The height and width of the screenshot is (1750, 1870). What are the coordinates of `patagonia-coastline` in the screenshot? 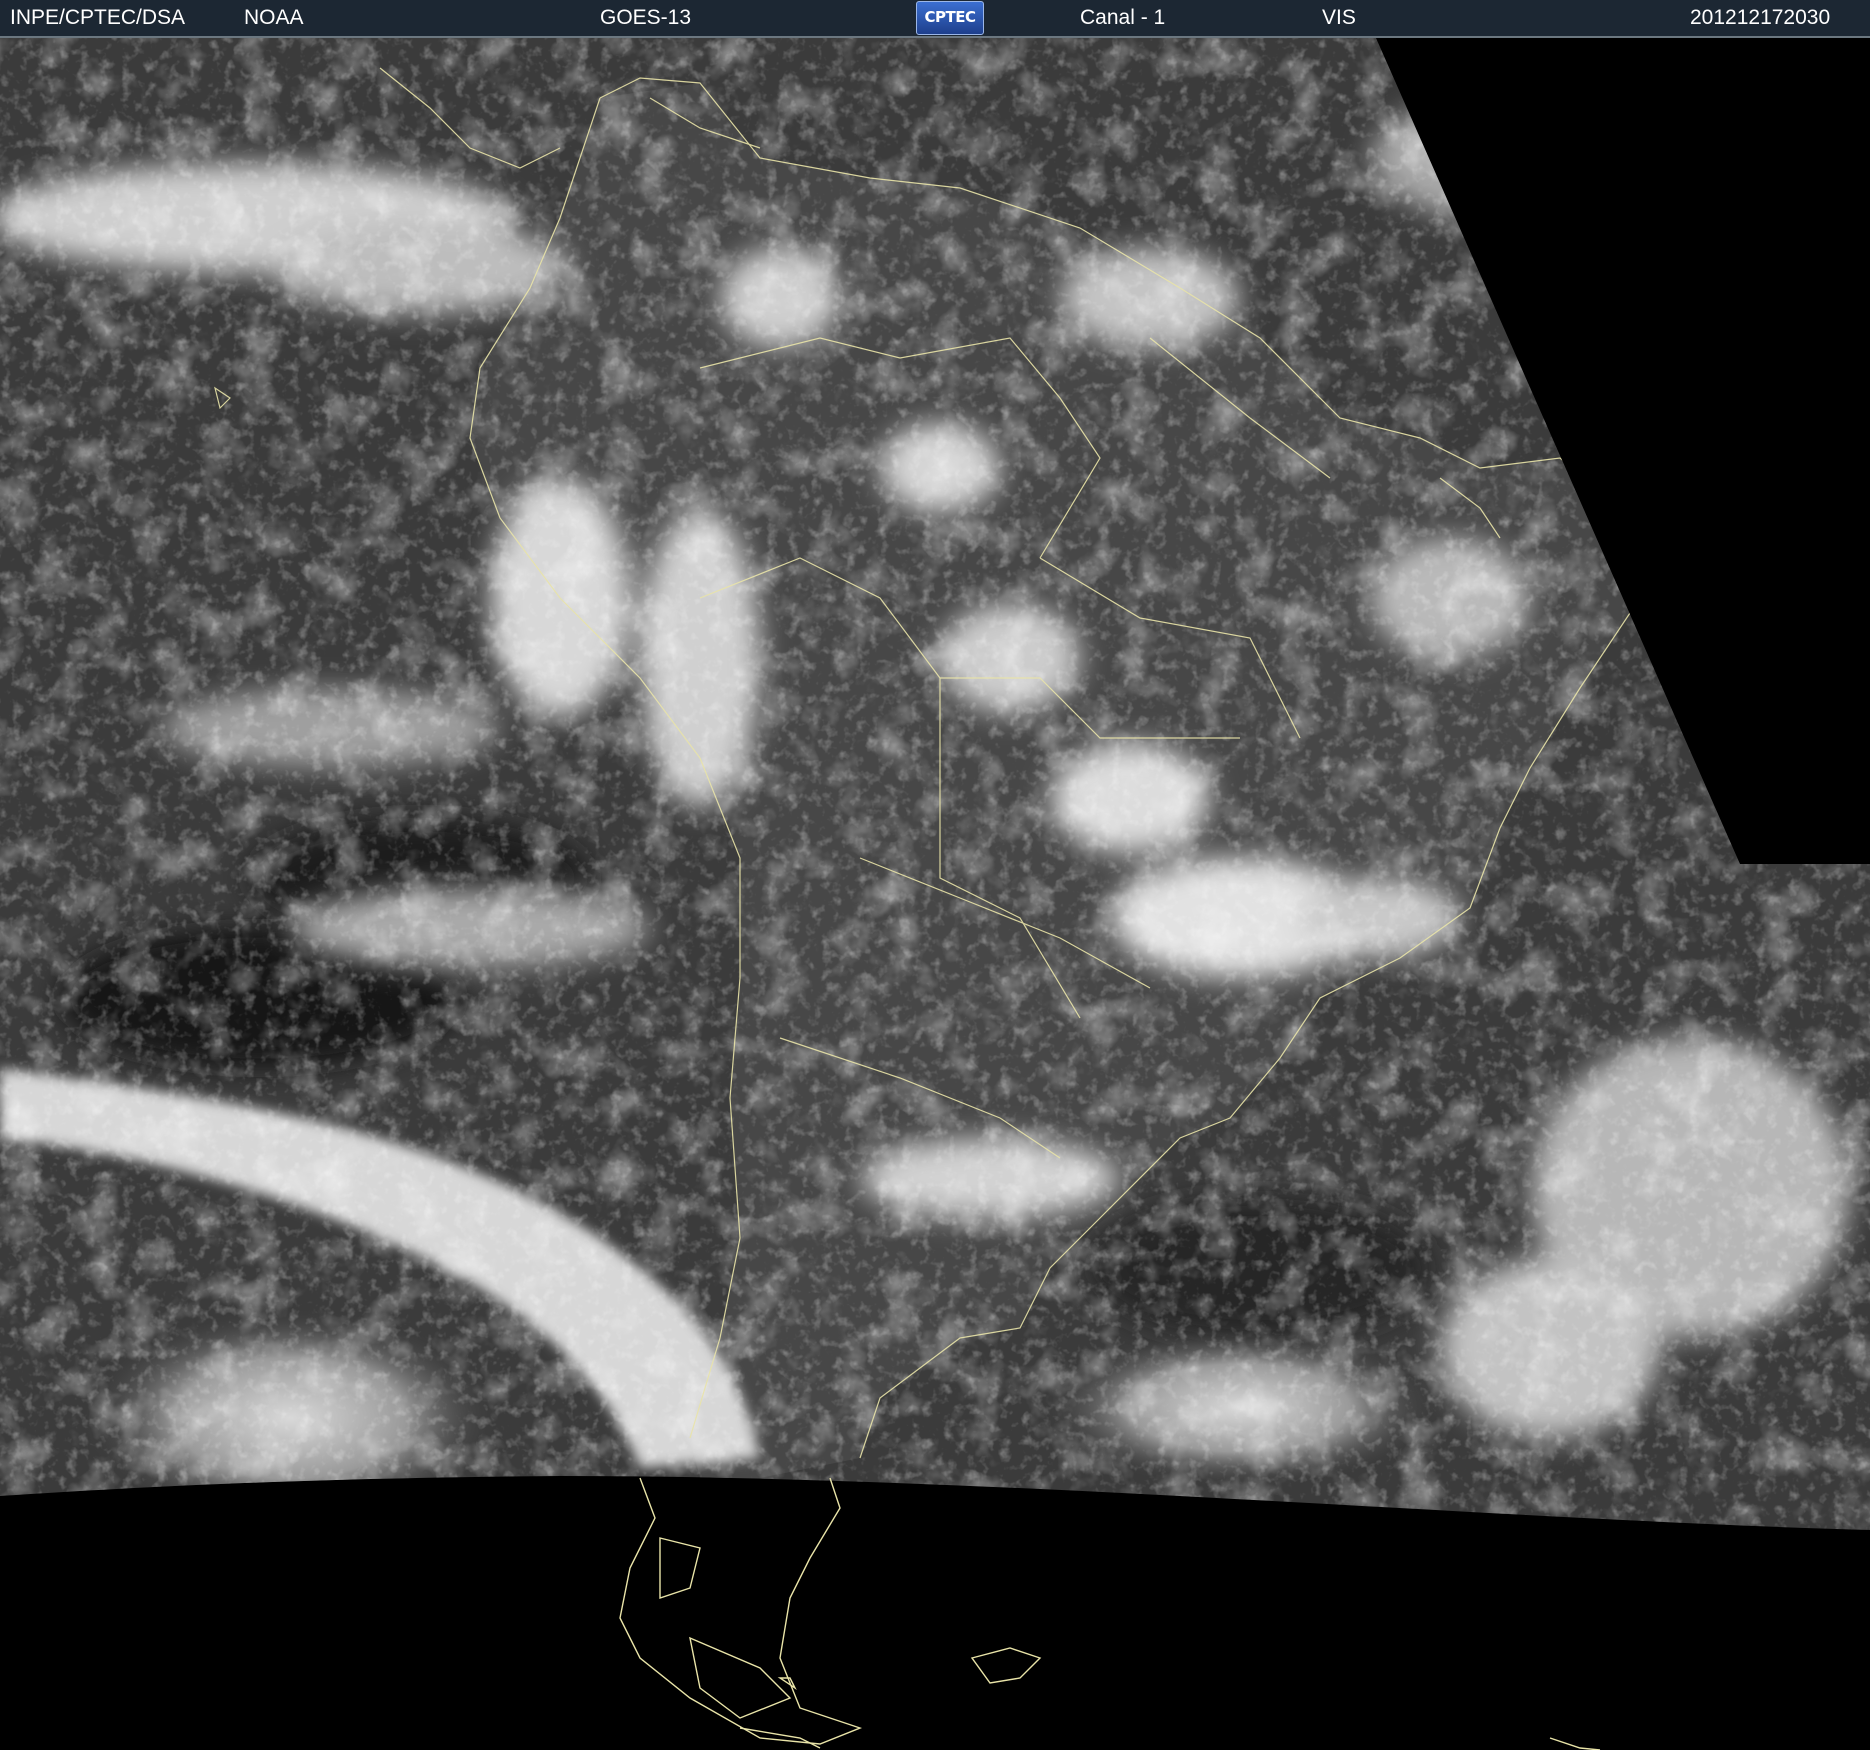 It's located at (1110, 1613).